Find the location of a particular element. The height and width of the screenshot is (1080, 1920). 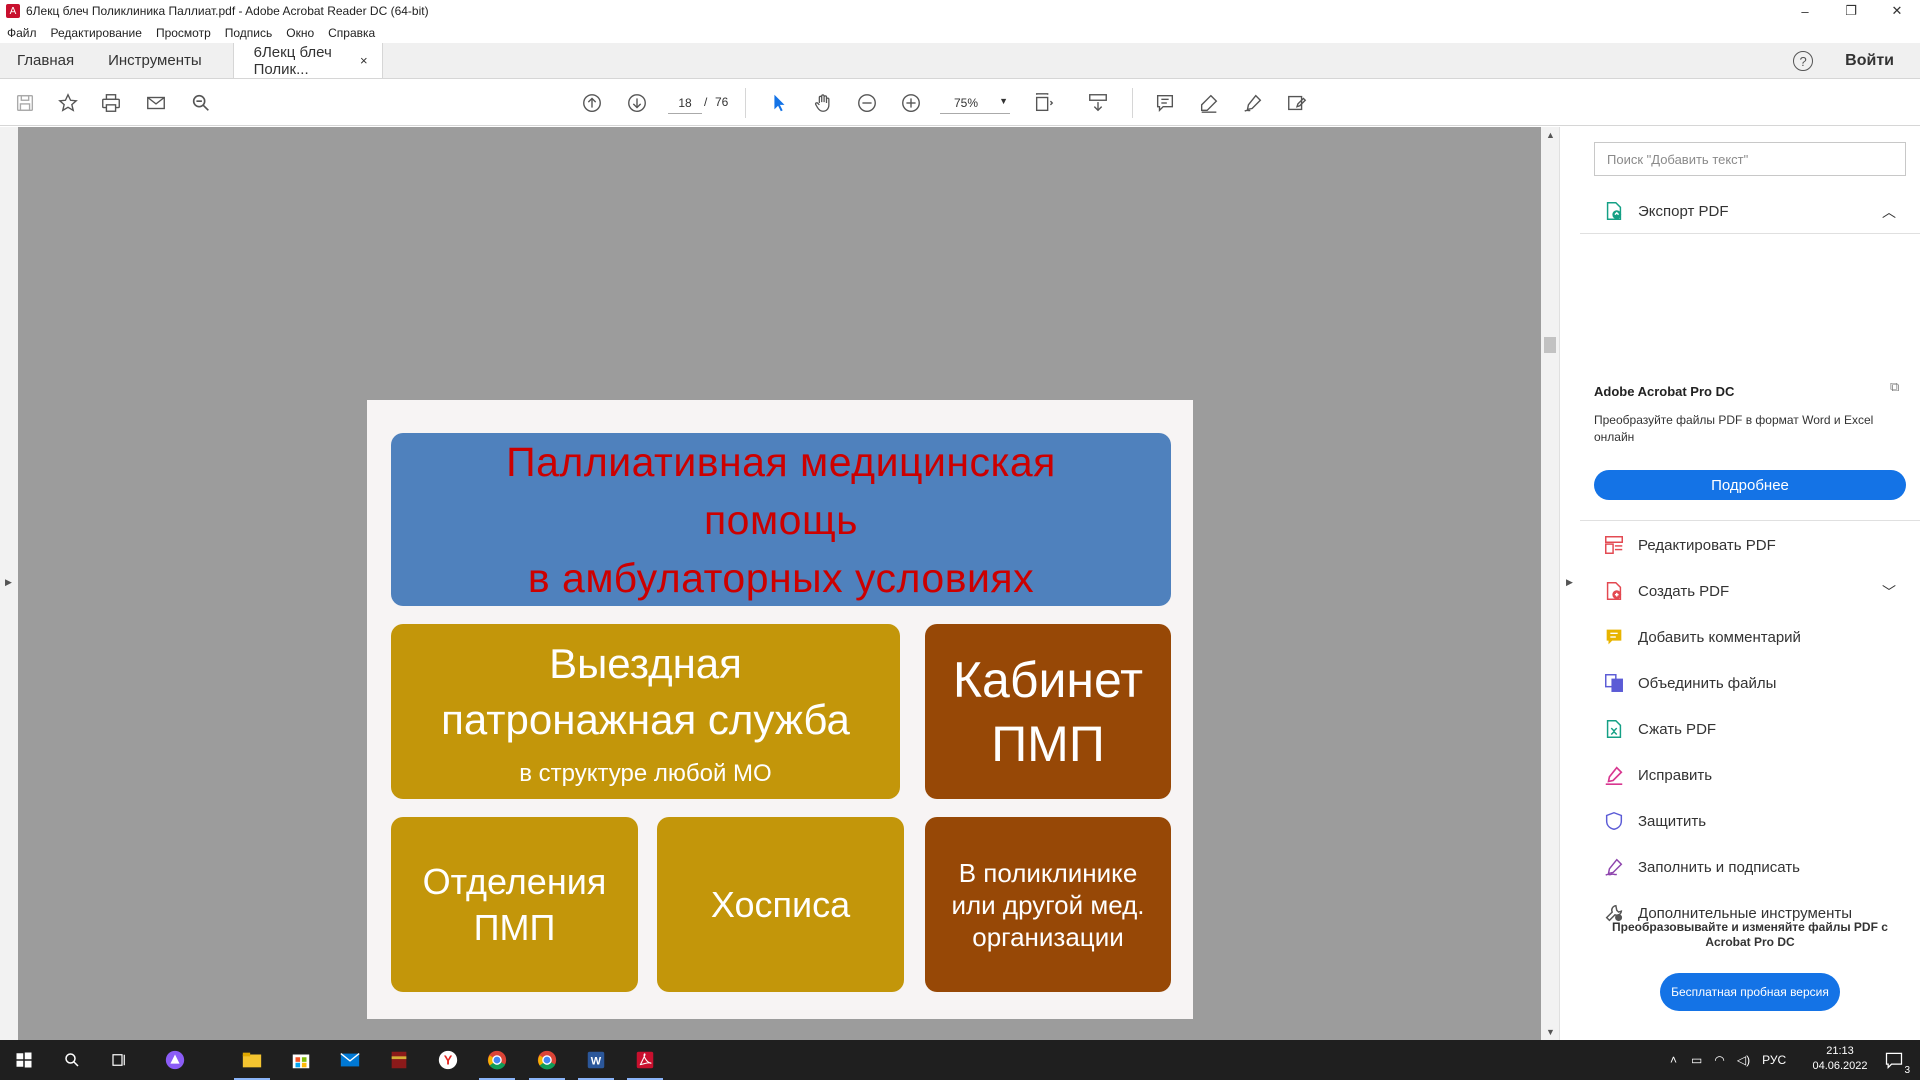

task-view-icon is located at coordinates (119, 1060).